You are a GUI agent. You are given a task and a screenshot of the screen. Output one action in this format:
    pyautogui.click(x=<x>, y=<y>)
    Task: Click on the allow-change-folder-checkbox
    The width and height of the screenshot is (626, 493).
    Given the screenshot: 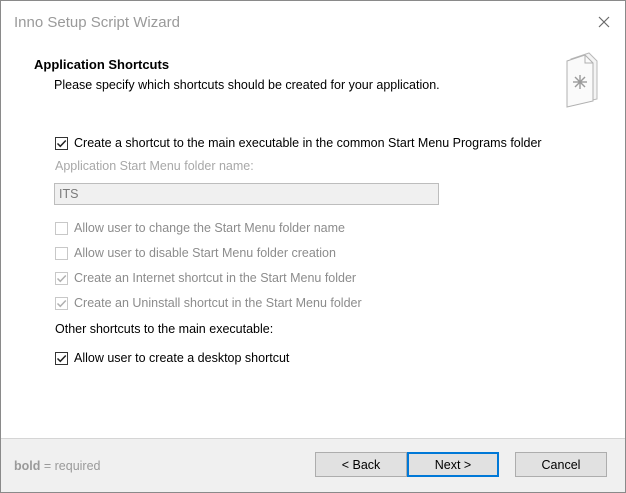 What is the action you would take?
    pyautogui.click(x=61, y=228)
    